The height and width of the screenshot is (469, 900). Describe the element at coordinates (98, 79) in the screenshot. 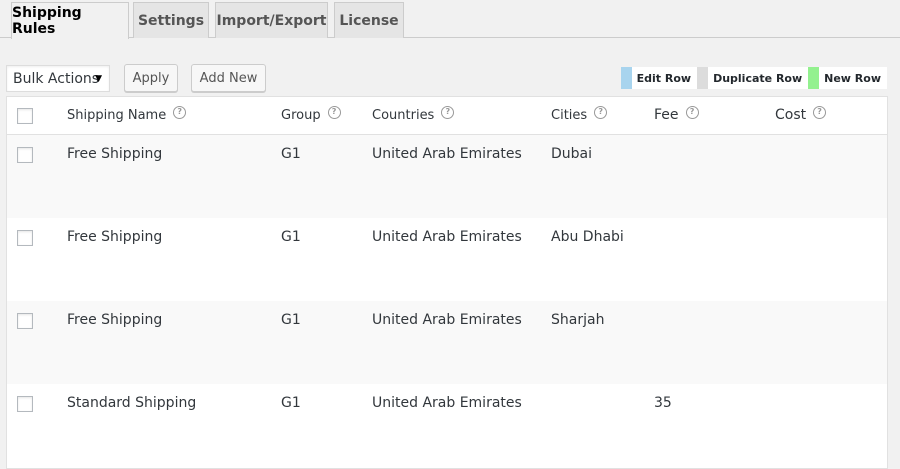

I see `dropdown-arrow-icon: ▼` at that location.